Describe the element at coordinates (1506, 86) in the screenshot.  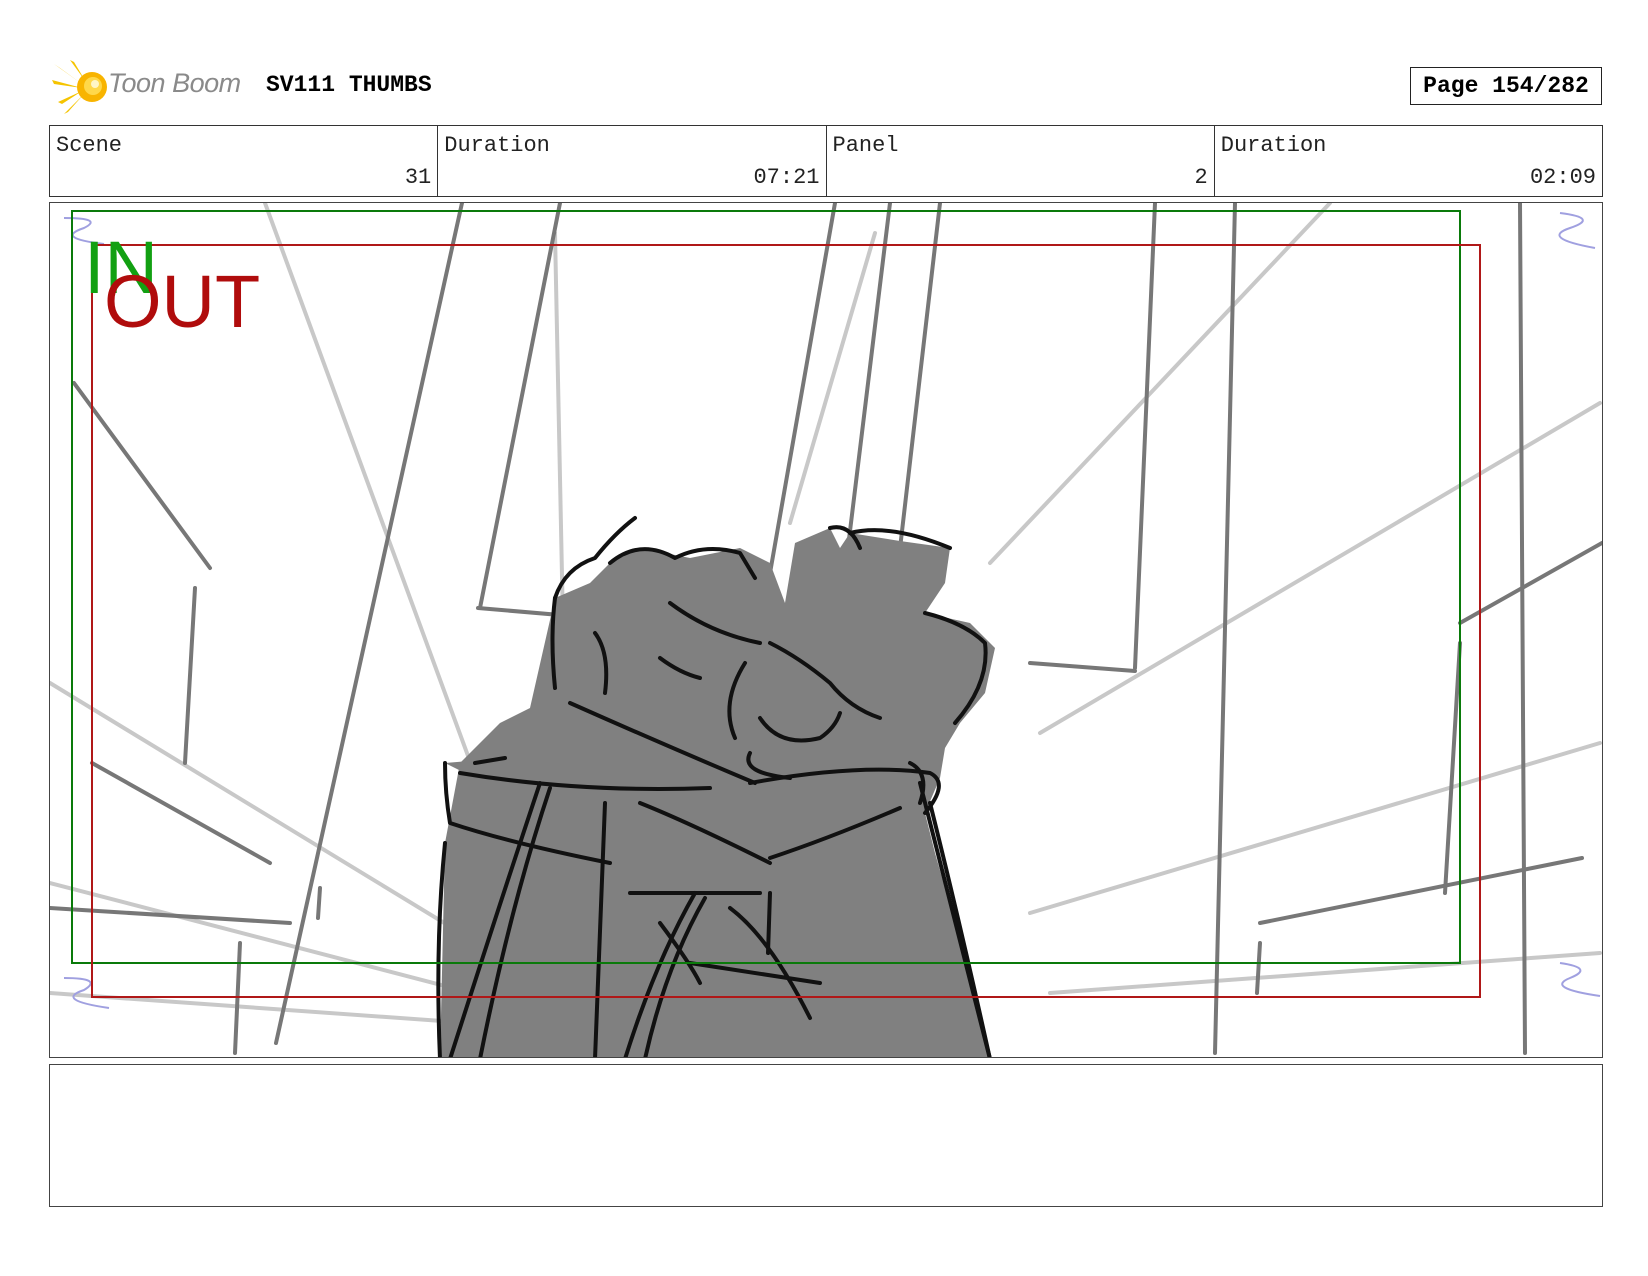
I see `page-indicator: Page 154/282` at that location.